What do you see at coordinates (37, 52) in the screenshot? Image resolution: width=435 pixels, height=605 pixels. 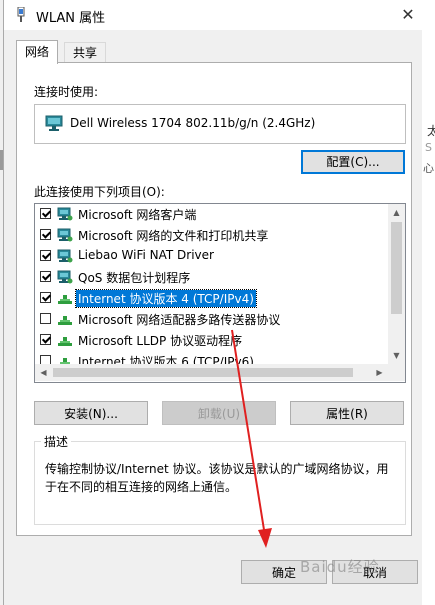 I see `tab-network: 网络` at bounding box center [37, 52].